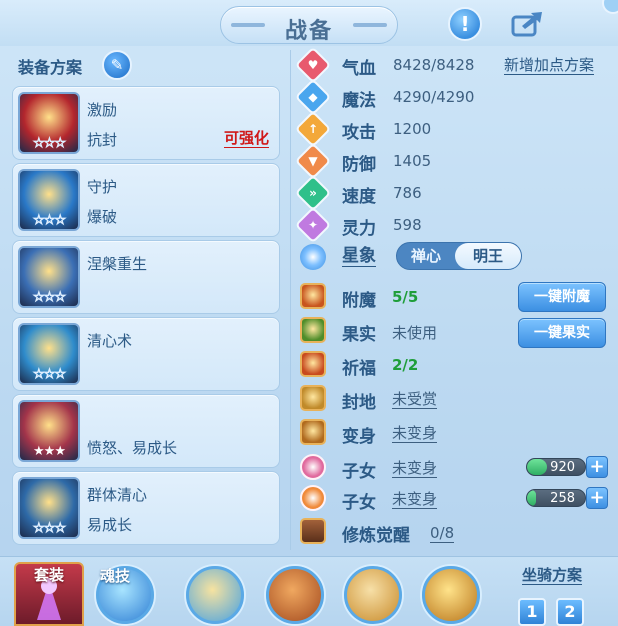  I want to click on spirit-icon: ✦, so click(313, 225).